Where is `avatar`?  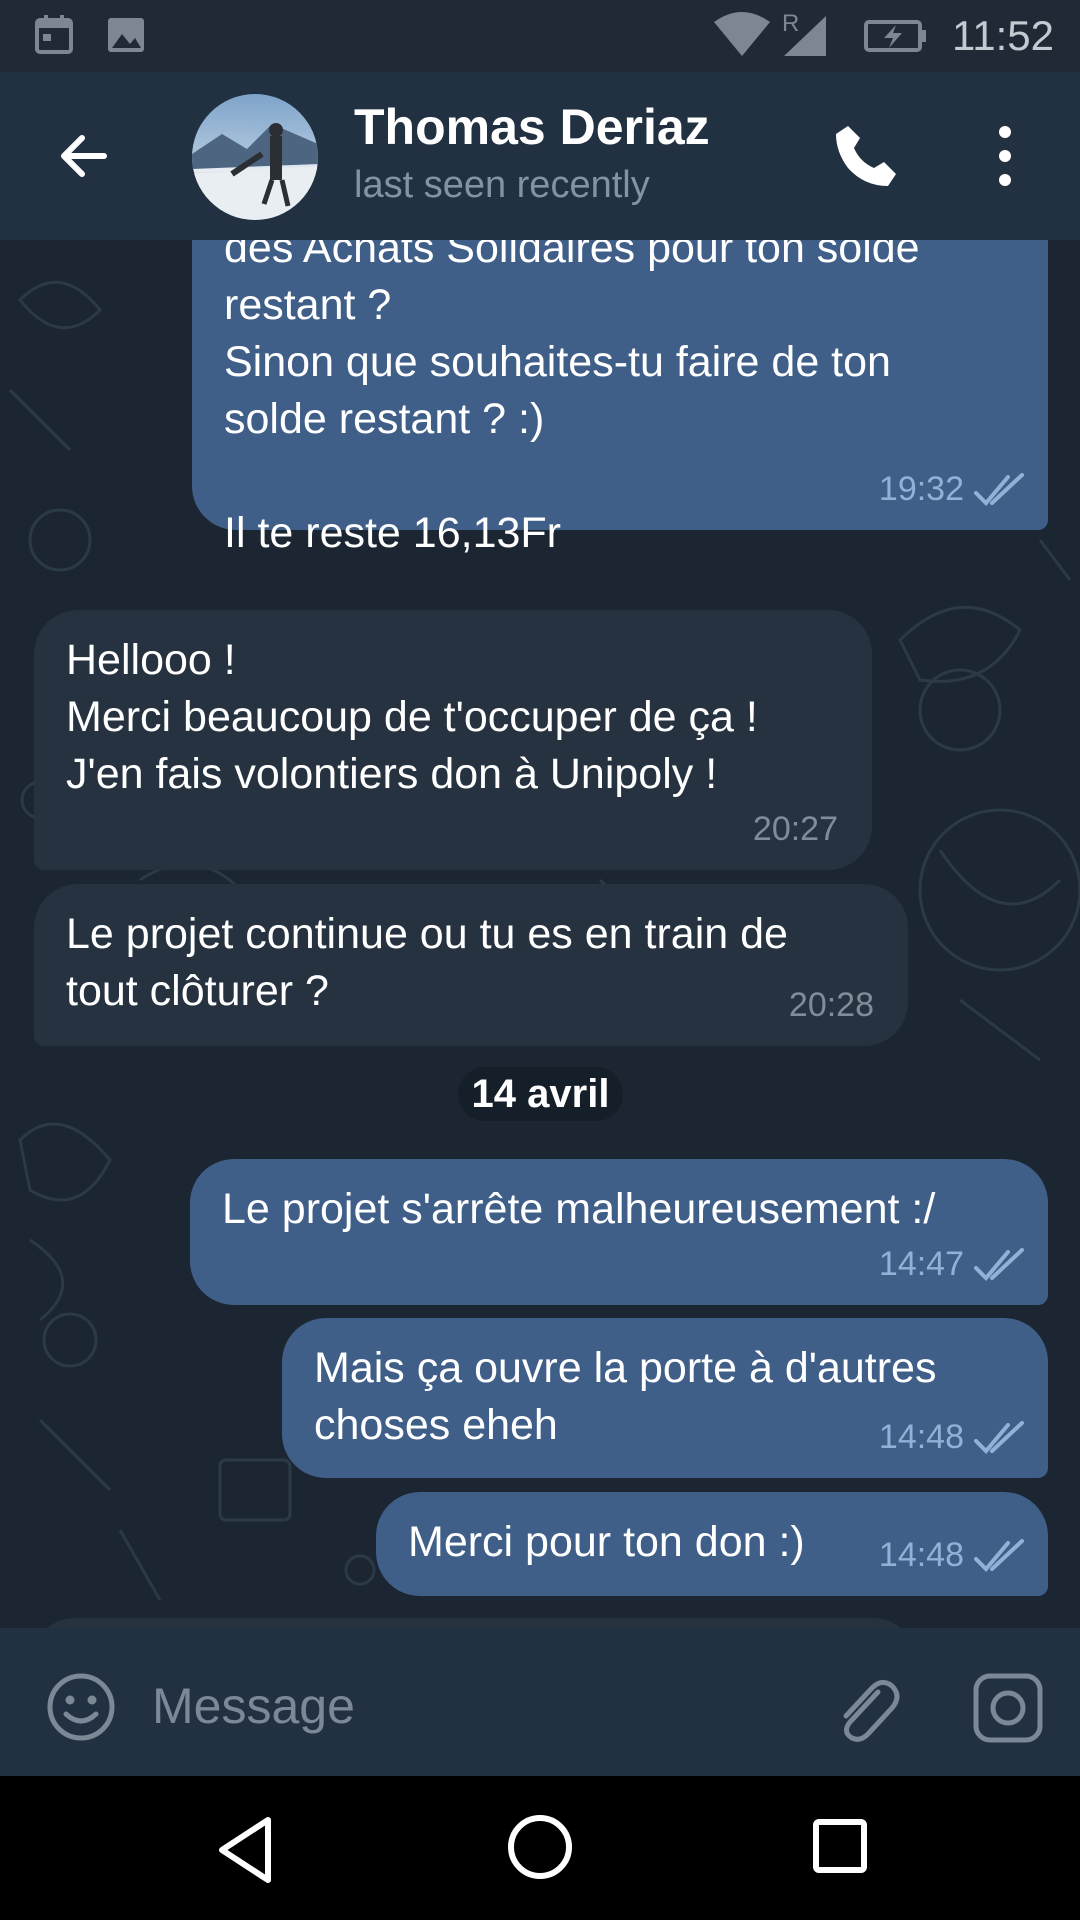 avatar is located at coordinates (255, 157).